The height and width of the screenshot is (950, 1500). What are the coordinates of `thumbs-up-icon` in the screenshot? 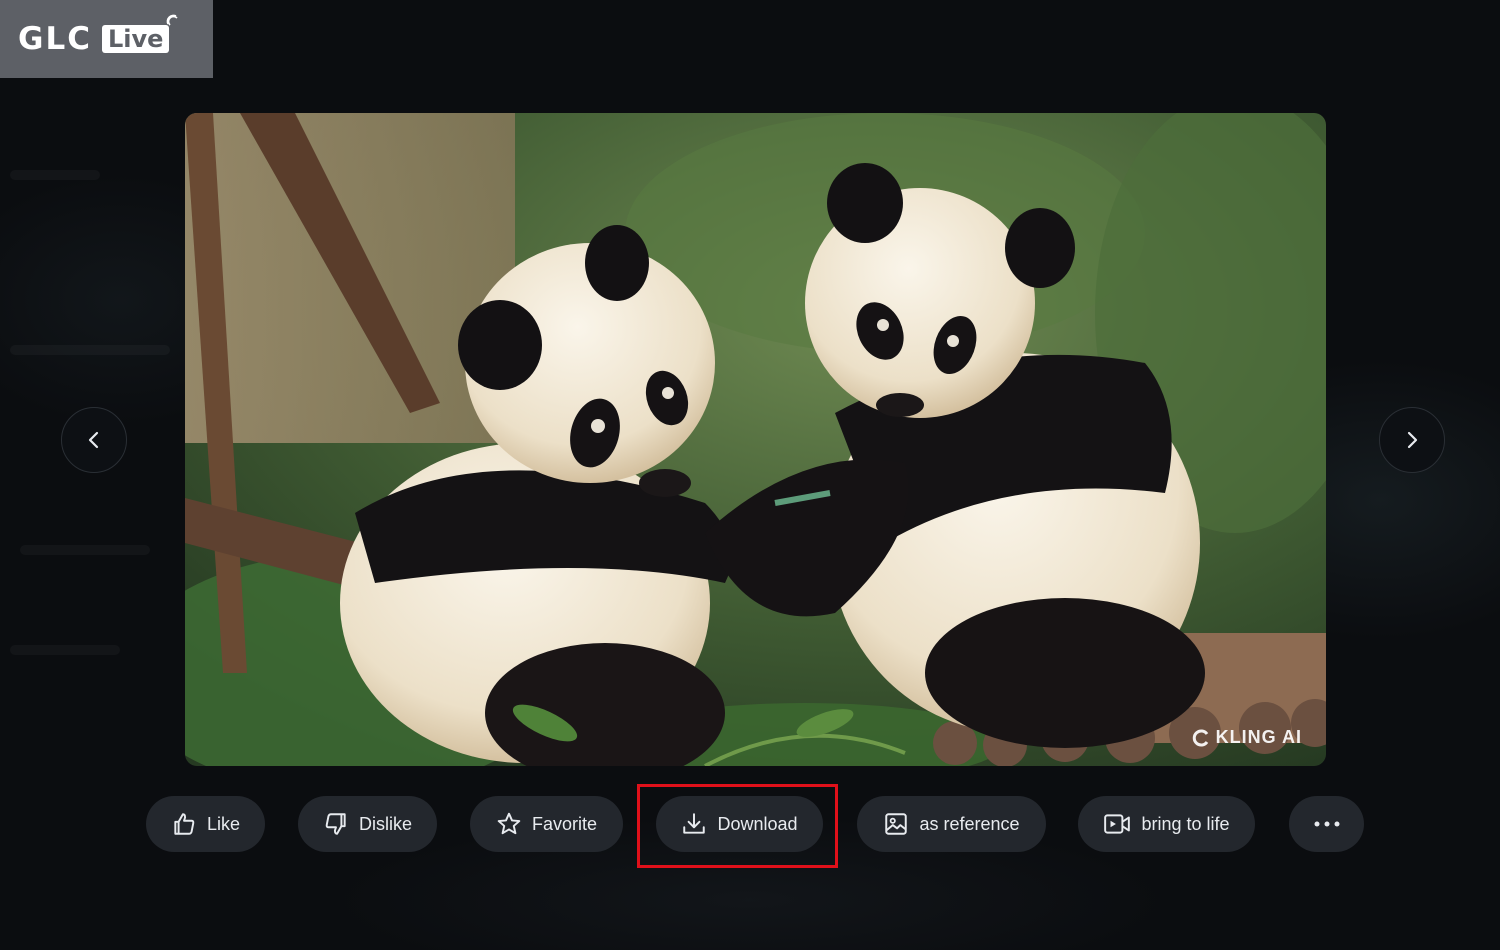 It's located at (184, 824).